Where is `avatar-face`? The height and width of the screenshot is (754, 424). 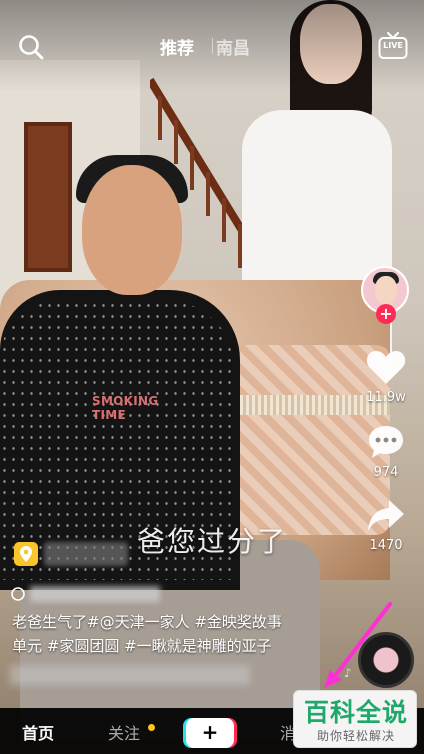
avatar-face is located at coordinates (386, 290).